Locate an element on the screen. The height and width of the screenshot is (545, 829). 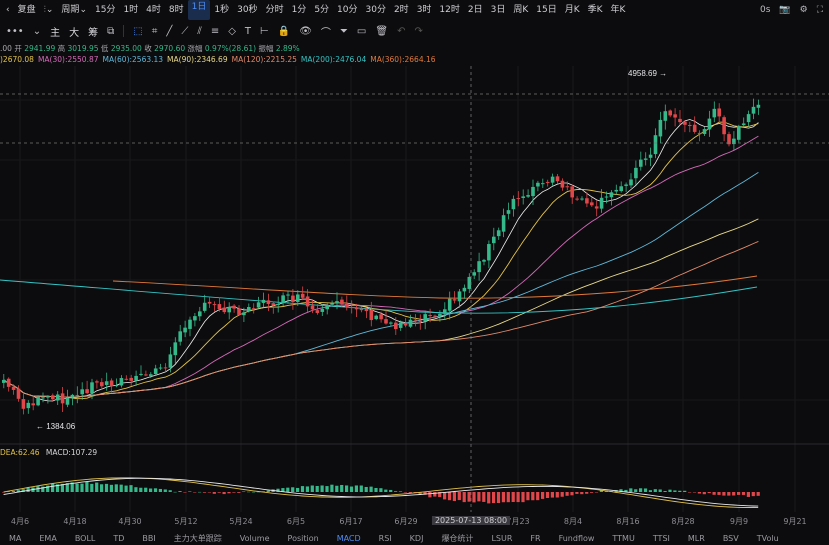
tab-1: EMA is located at coordinates (47, 539).